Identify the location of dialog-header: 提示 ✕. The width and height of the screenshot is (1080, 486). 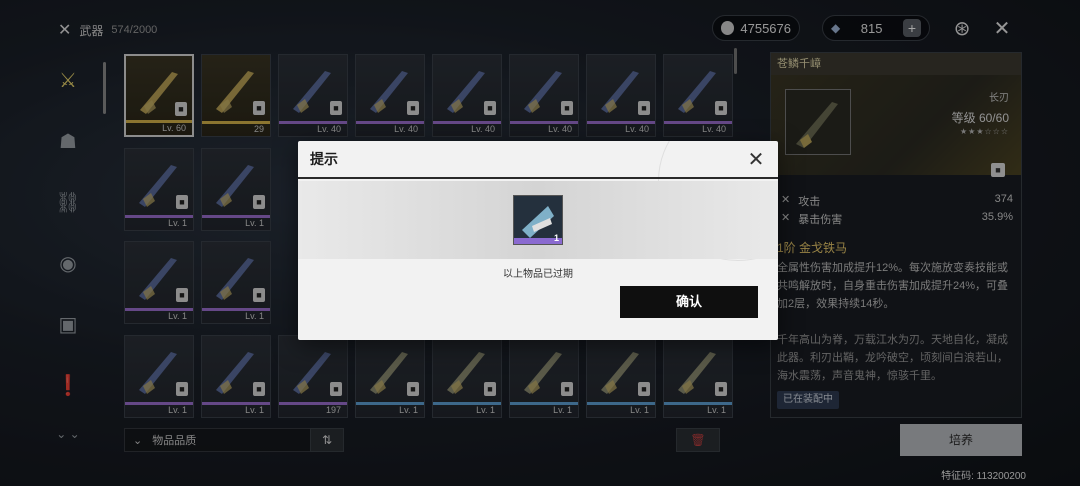
(538, 160).